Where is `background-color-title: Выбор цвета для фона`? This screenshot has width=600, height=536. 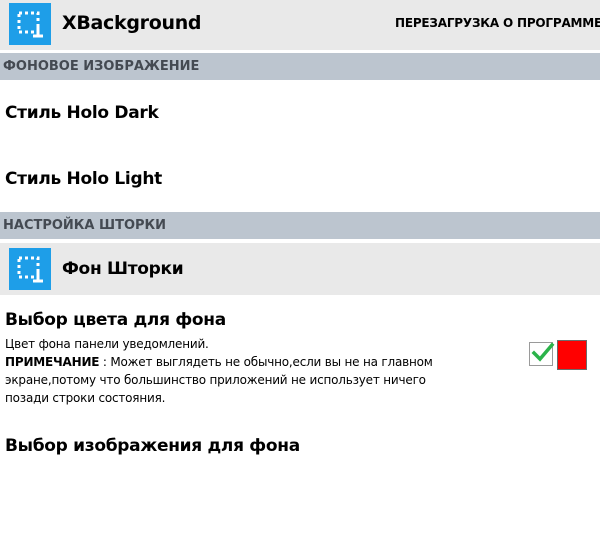
background-color-title: Выбор цвета для фона is located at coordinates (115, 320).